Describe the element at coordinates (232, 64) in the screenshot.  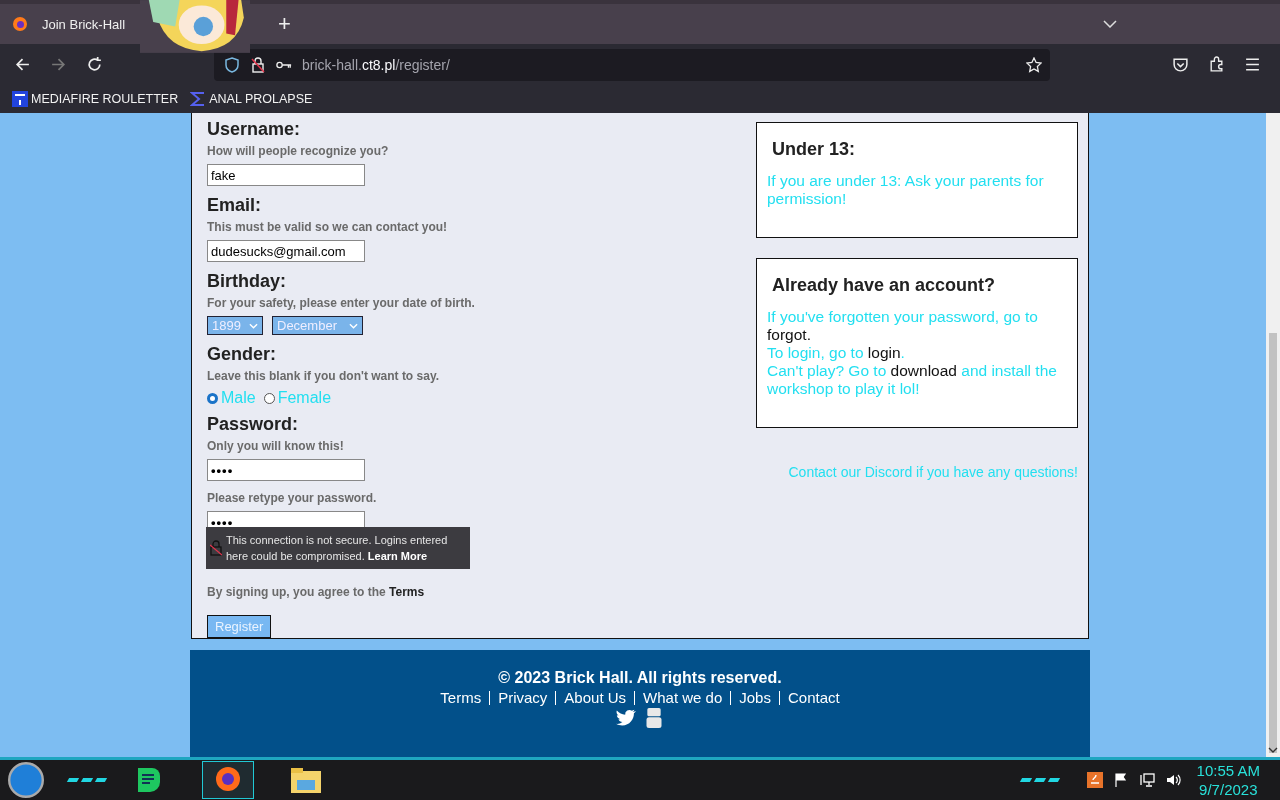
I see `shield-icon` at that location.